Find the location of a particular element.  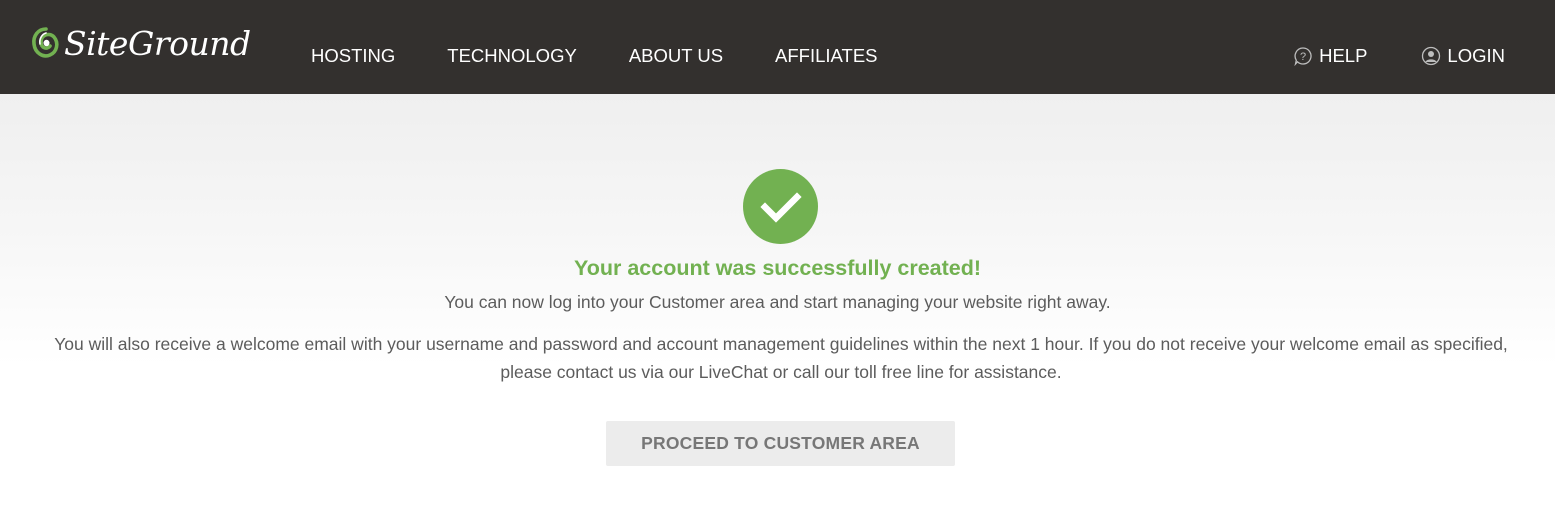

utility-nav: ? HELP LOGIN is located at coordinates (1372, 47).